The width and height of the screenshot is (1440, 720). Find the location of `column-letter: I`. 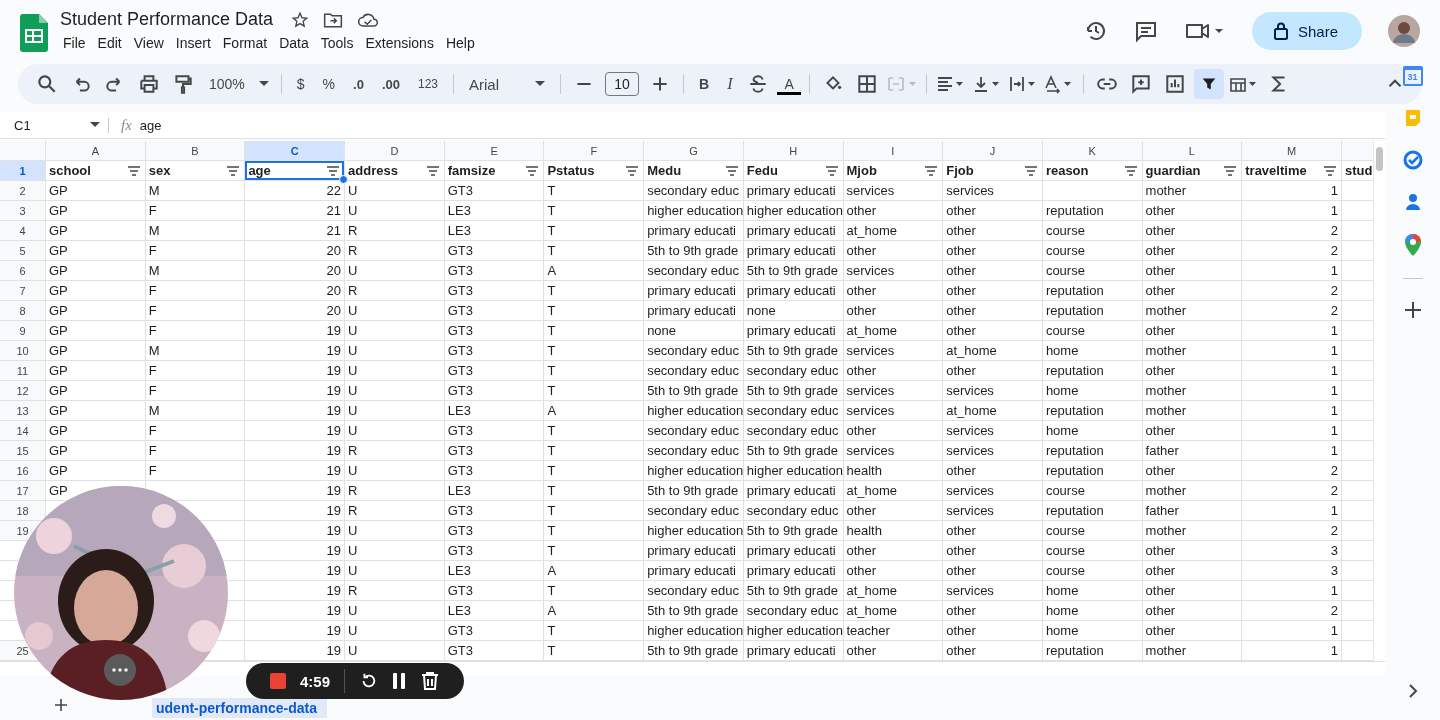

column-letter: I is located at coordinates (893, 151).